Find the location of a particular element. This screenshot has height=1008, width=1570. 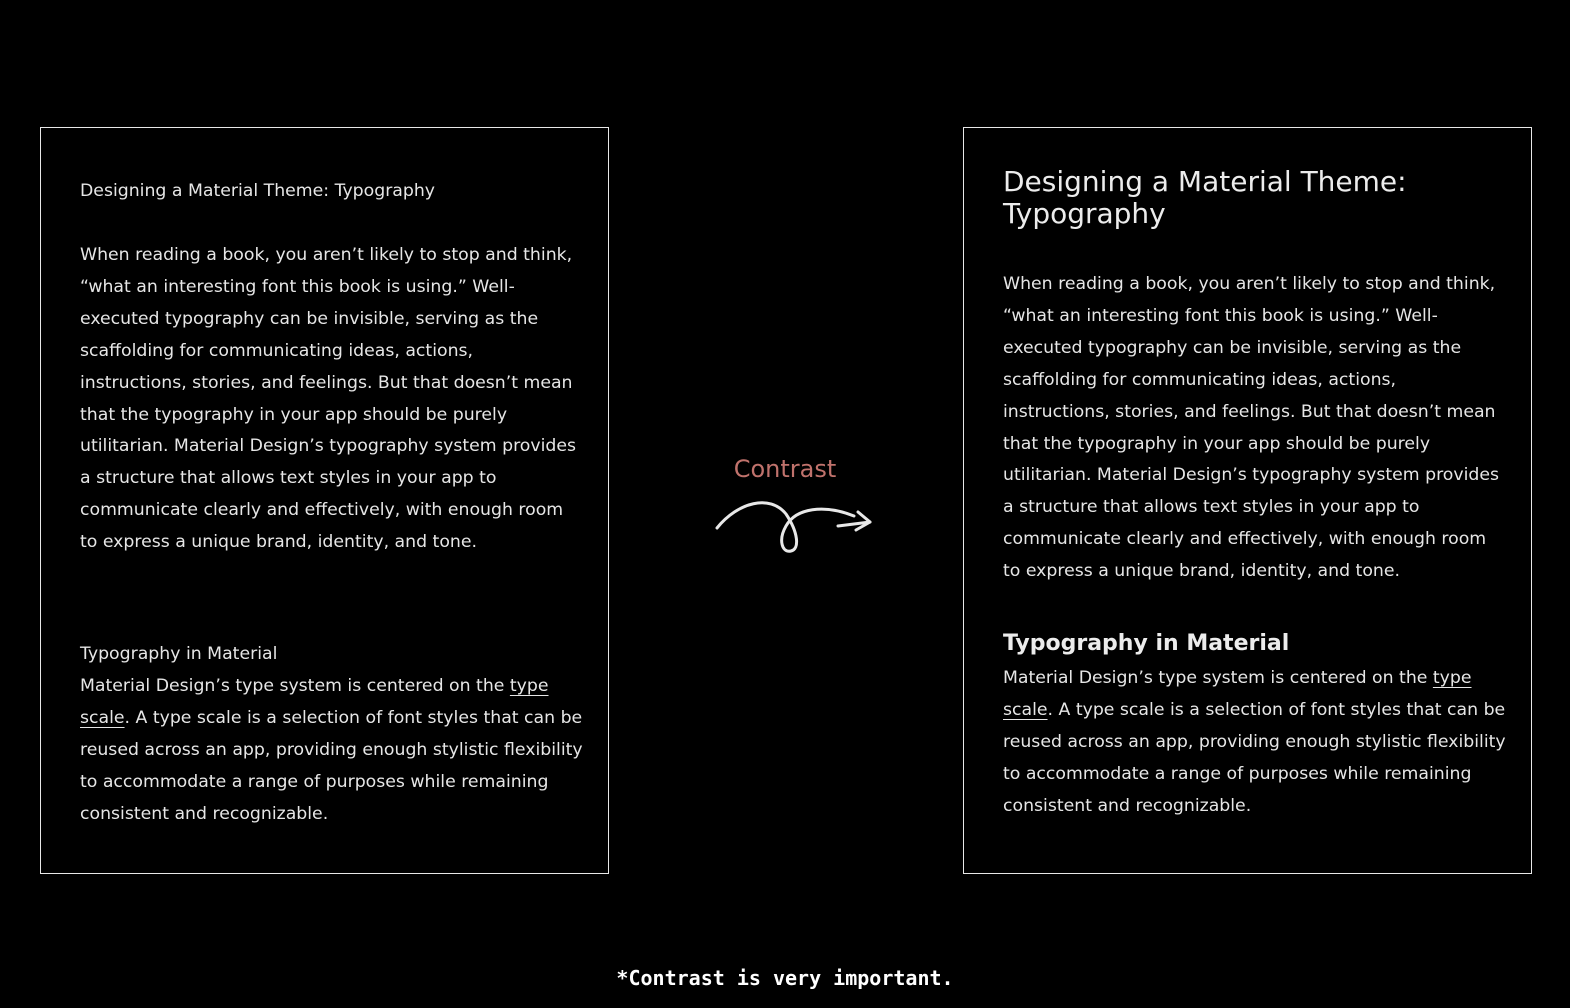

before-subtitle: Typography in Material is located at coordinates (179, 654).